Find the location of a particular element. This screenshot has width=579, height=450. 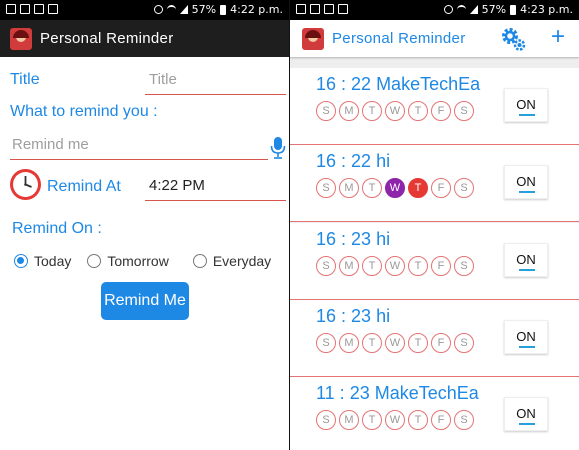

reminder-card: 11 : 23 MakeTechEa S M T W T F S ON is located at coordinates (434, 413).